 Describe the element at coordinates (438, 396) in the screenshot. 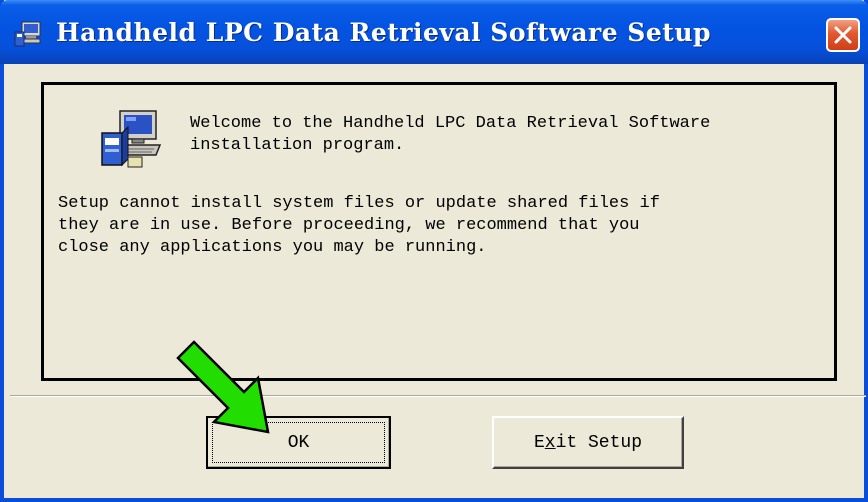

I see `divider` at that location.